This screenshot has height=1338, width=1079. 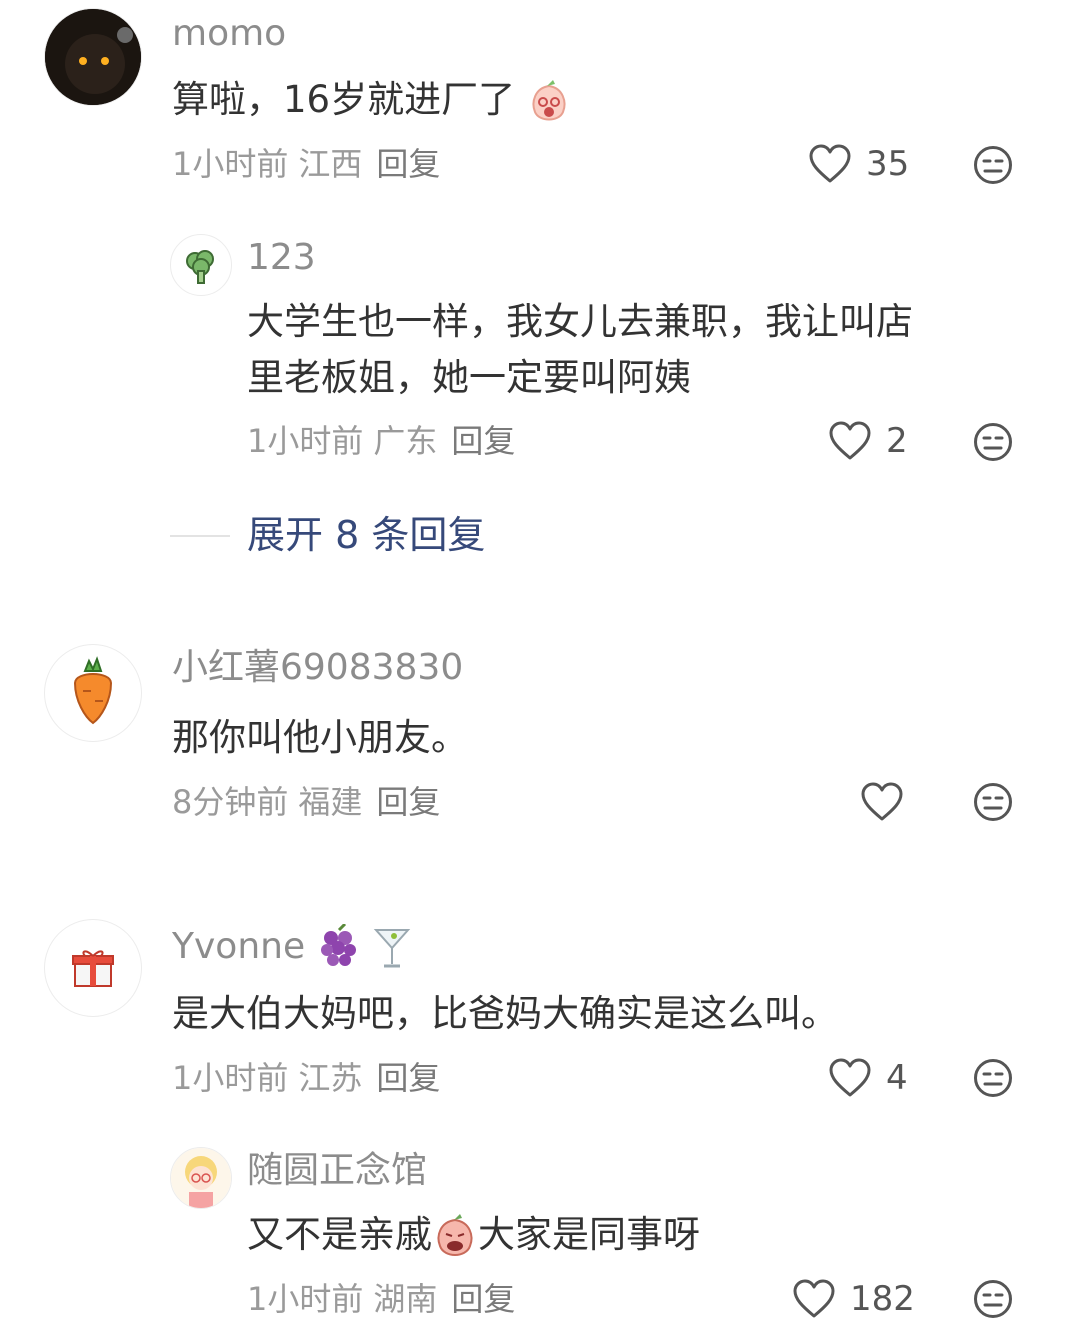 What do you see at coordinates (93, 690) in the screenshot?
I see `carrot-avatar-icon` at bounding box center [93, 690].